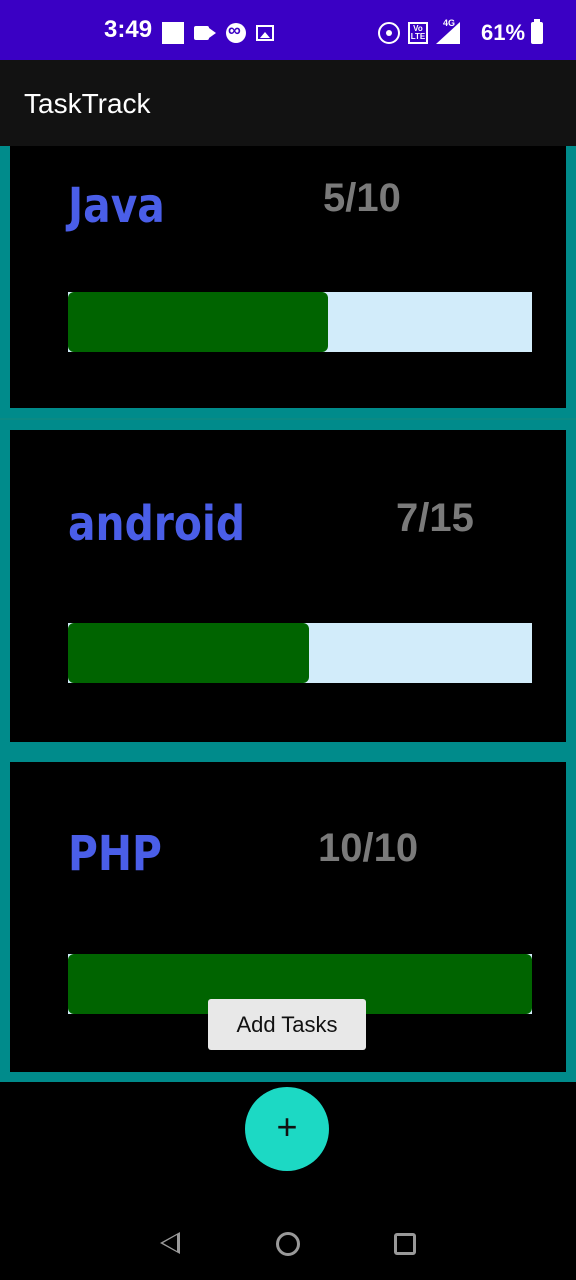 This screenshot has width=576, height=1280. Describe the element at coordinates (449, 23) in the screenshot. I see `network-type-label: 4G` at that location.